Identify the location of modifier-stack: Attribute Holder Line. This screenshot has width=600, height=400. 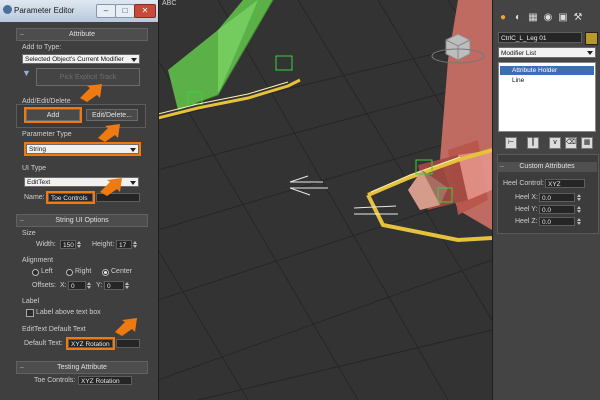
(547, 97).